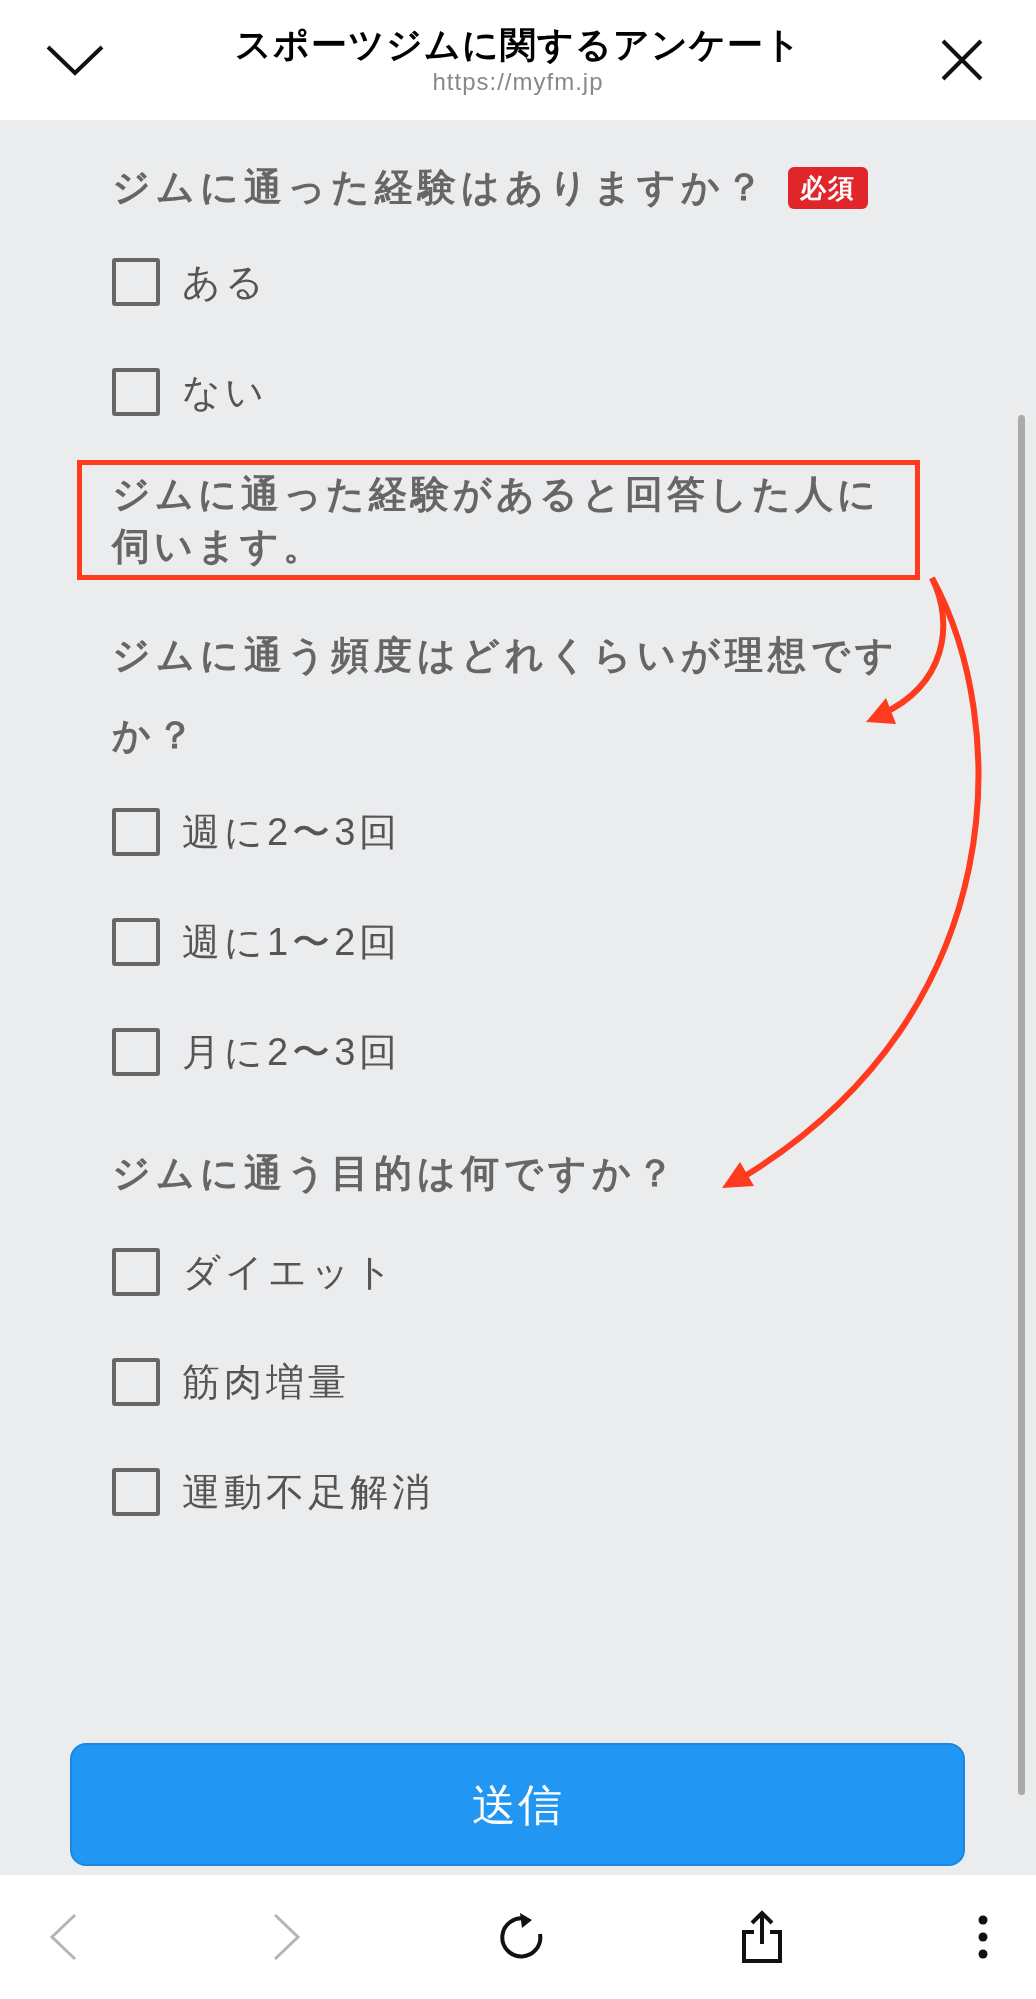 Image resolution: width=1036 pixels, height=1999 pixels. Describe the element at coordinates (225, 282) in the screenshot. I see `option-label: ある` at that location.